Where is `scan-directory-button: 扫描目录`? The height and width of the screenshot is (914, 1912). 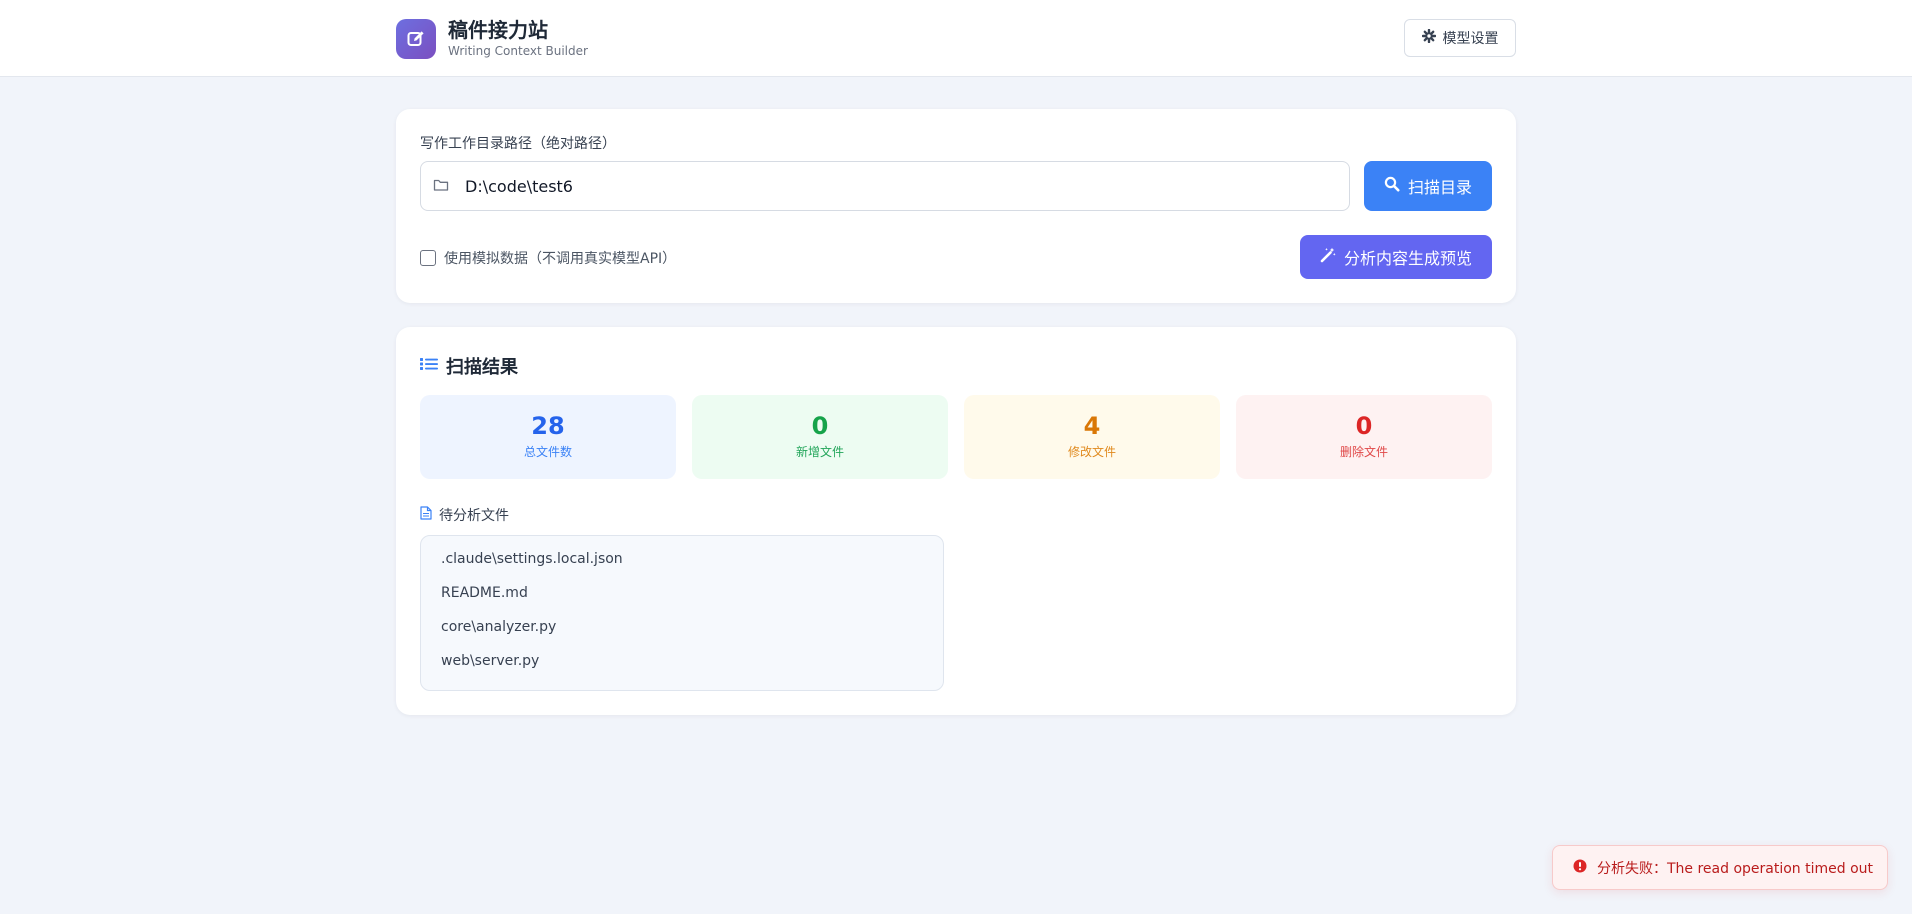 scan-directory-button: 扫描目录 is located at coordinates (1428, 186).